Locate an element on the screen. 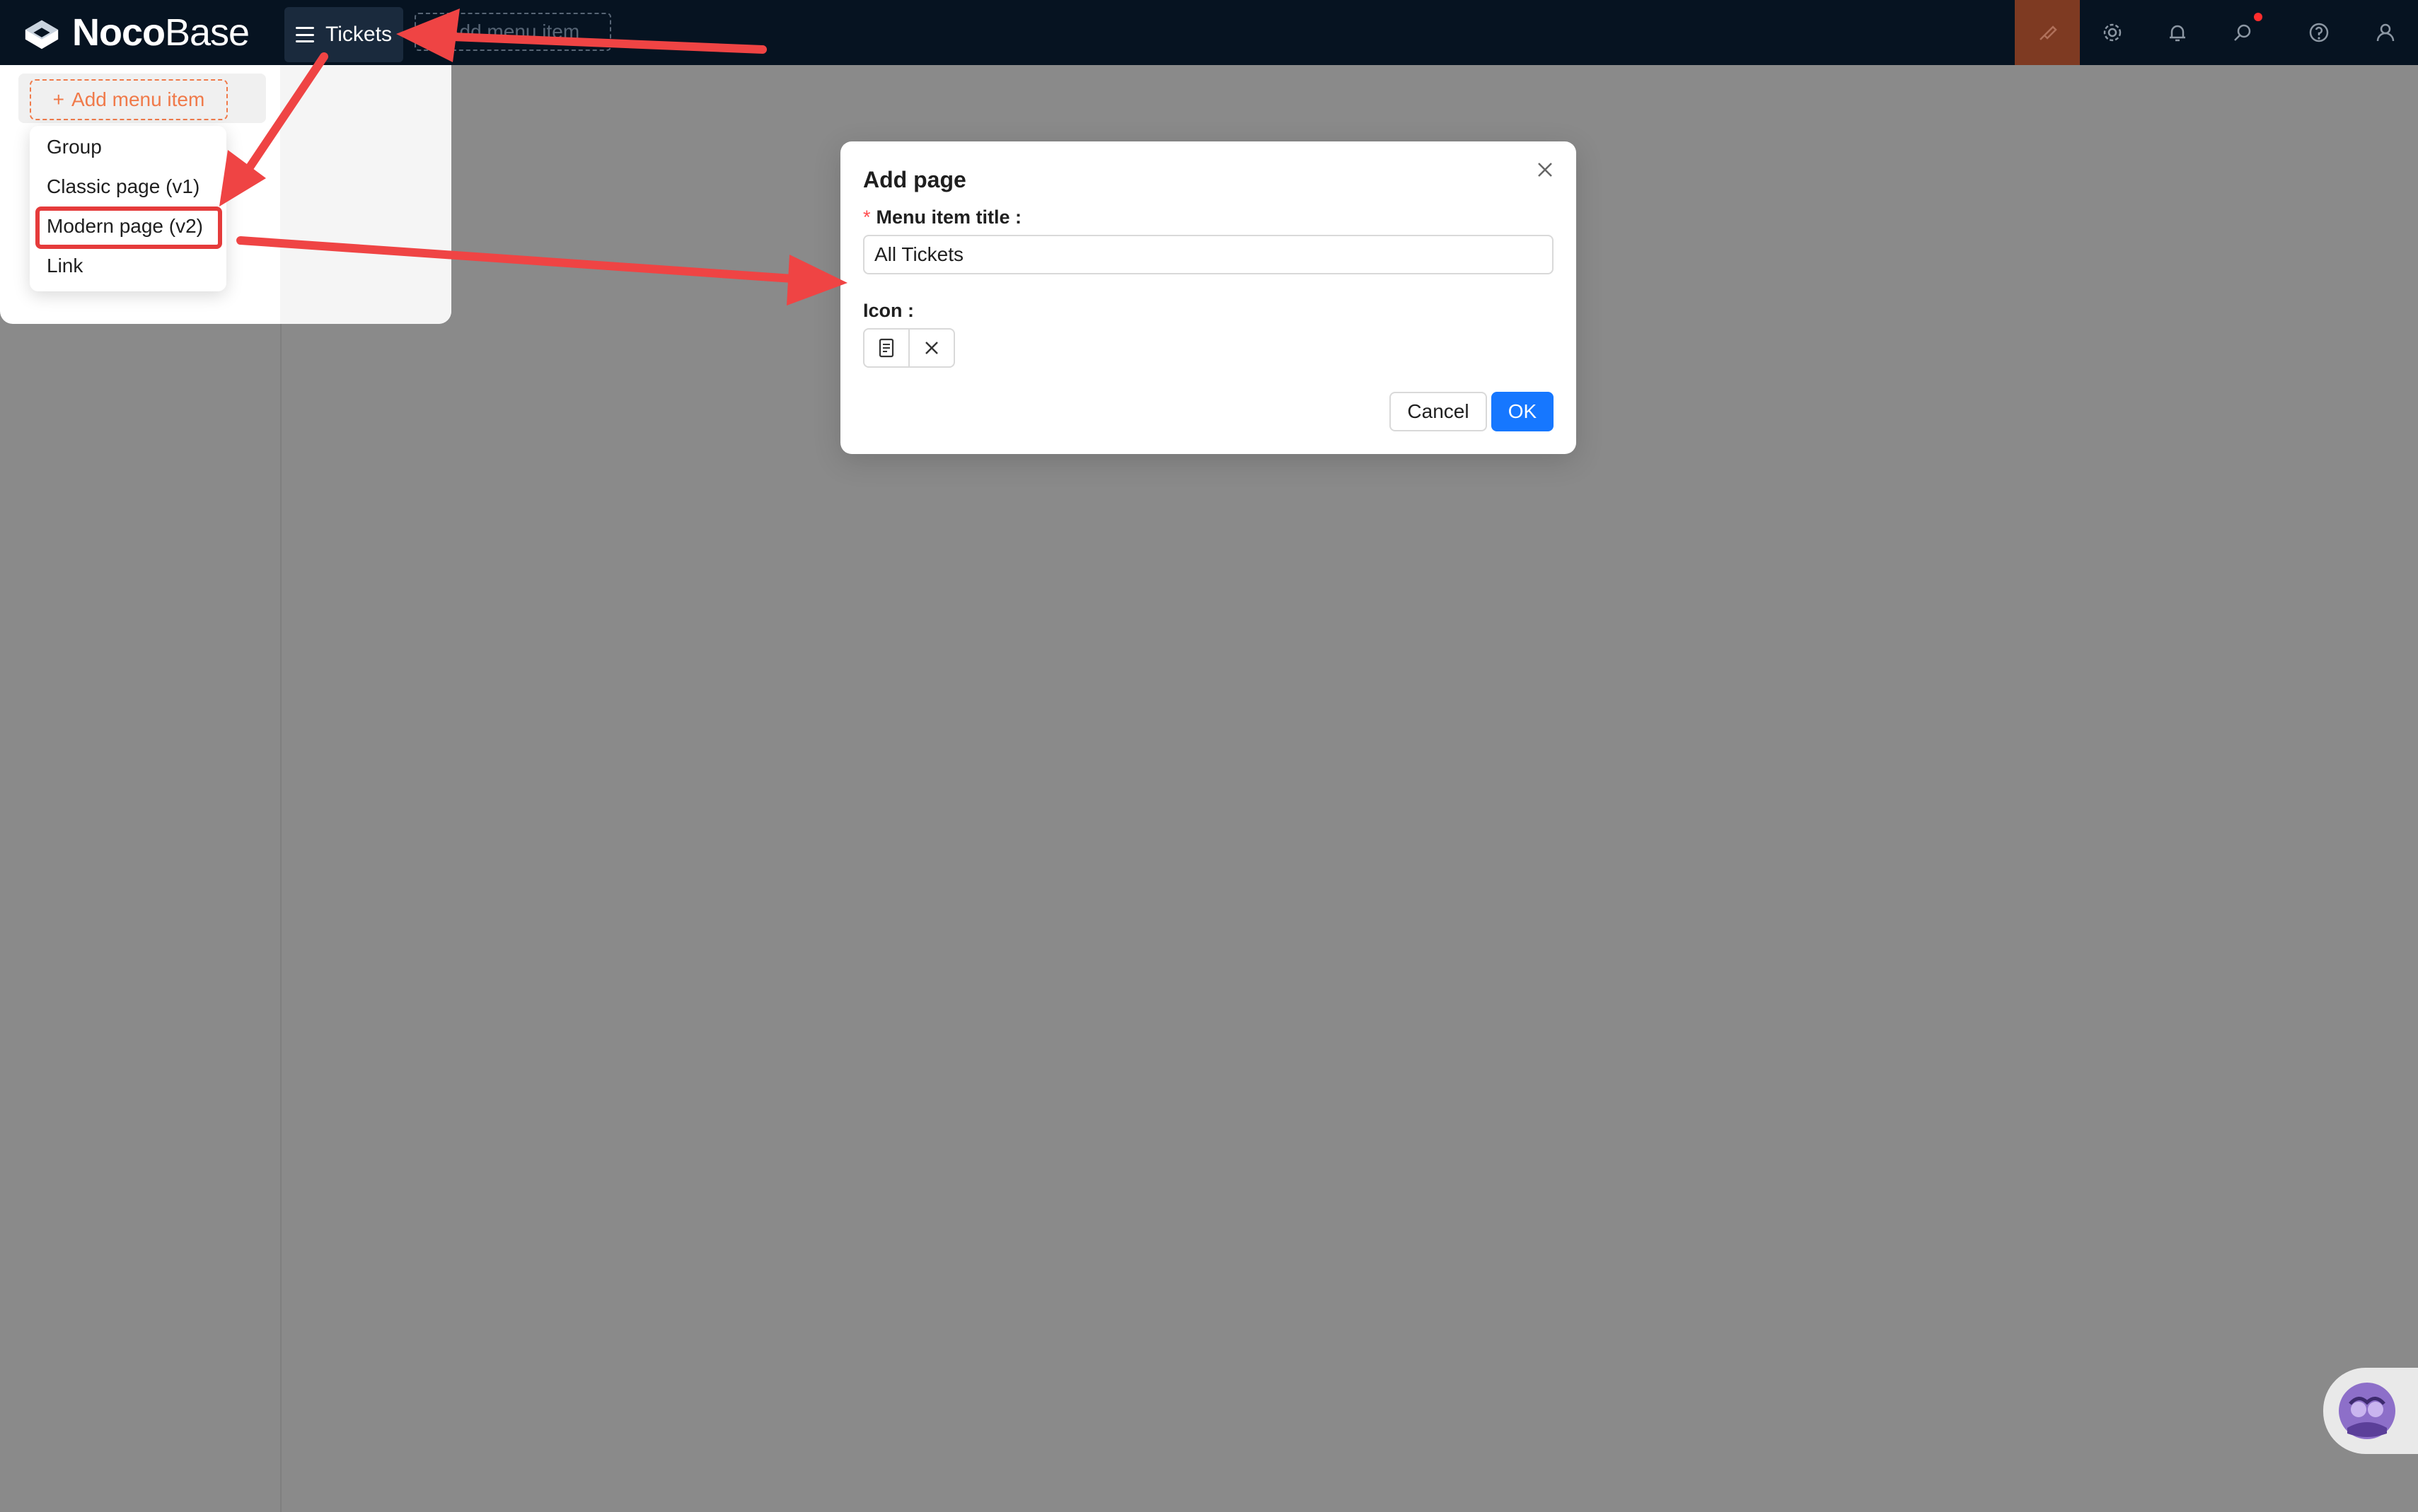 This screenshot has height=1512, width=2418. bell-icon is located at coordinates (2177, 33).